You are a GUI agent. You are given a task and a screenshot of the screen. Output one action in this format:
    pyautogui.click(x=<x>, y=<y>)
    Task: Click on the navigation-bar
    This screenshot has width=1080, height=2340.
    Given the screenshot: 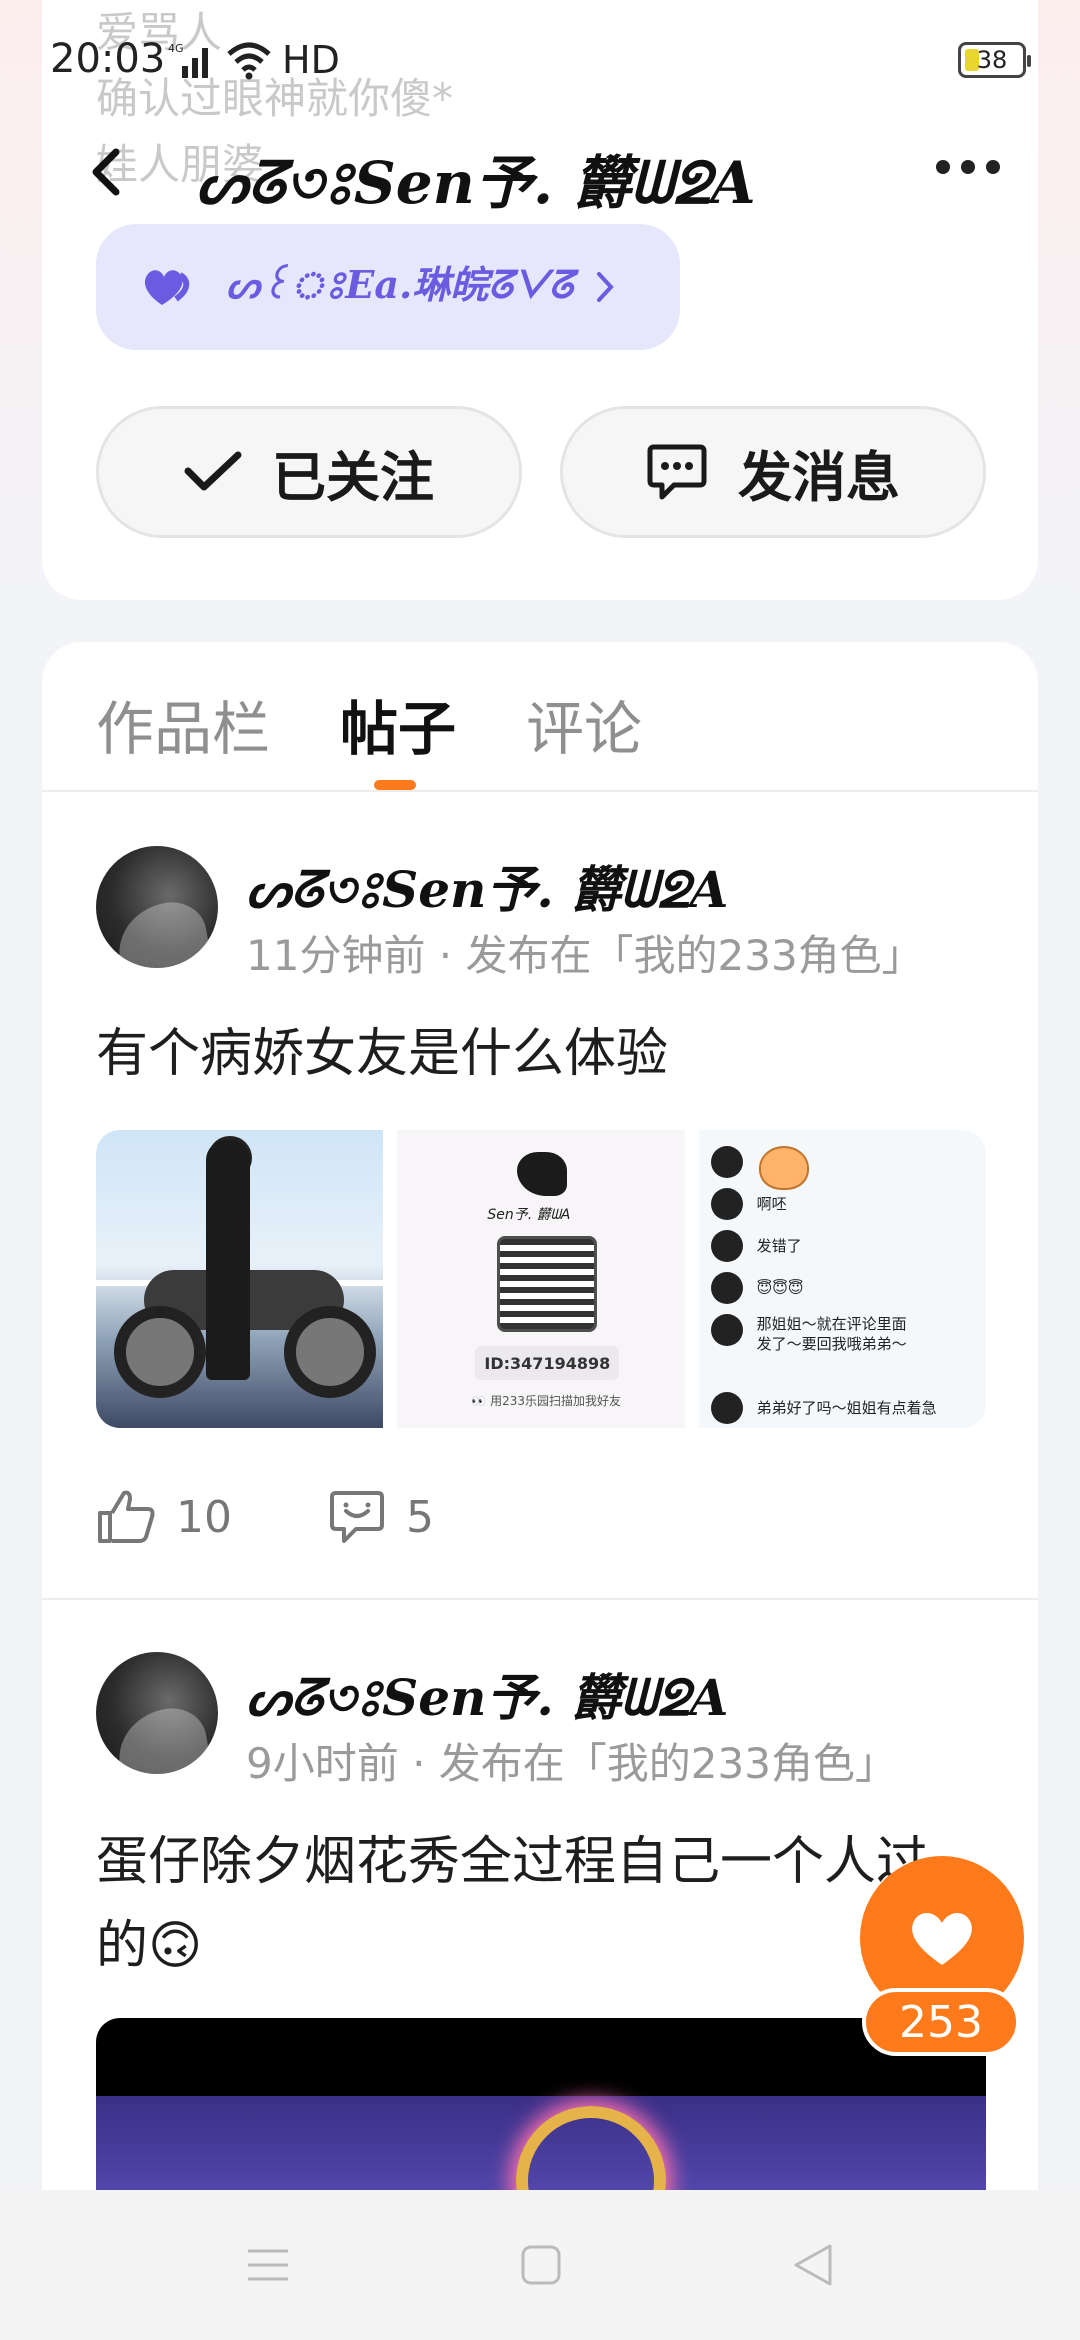 What is the action you would take?
    pyautogui.click(x=540, y=2265)
    